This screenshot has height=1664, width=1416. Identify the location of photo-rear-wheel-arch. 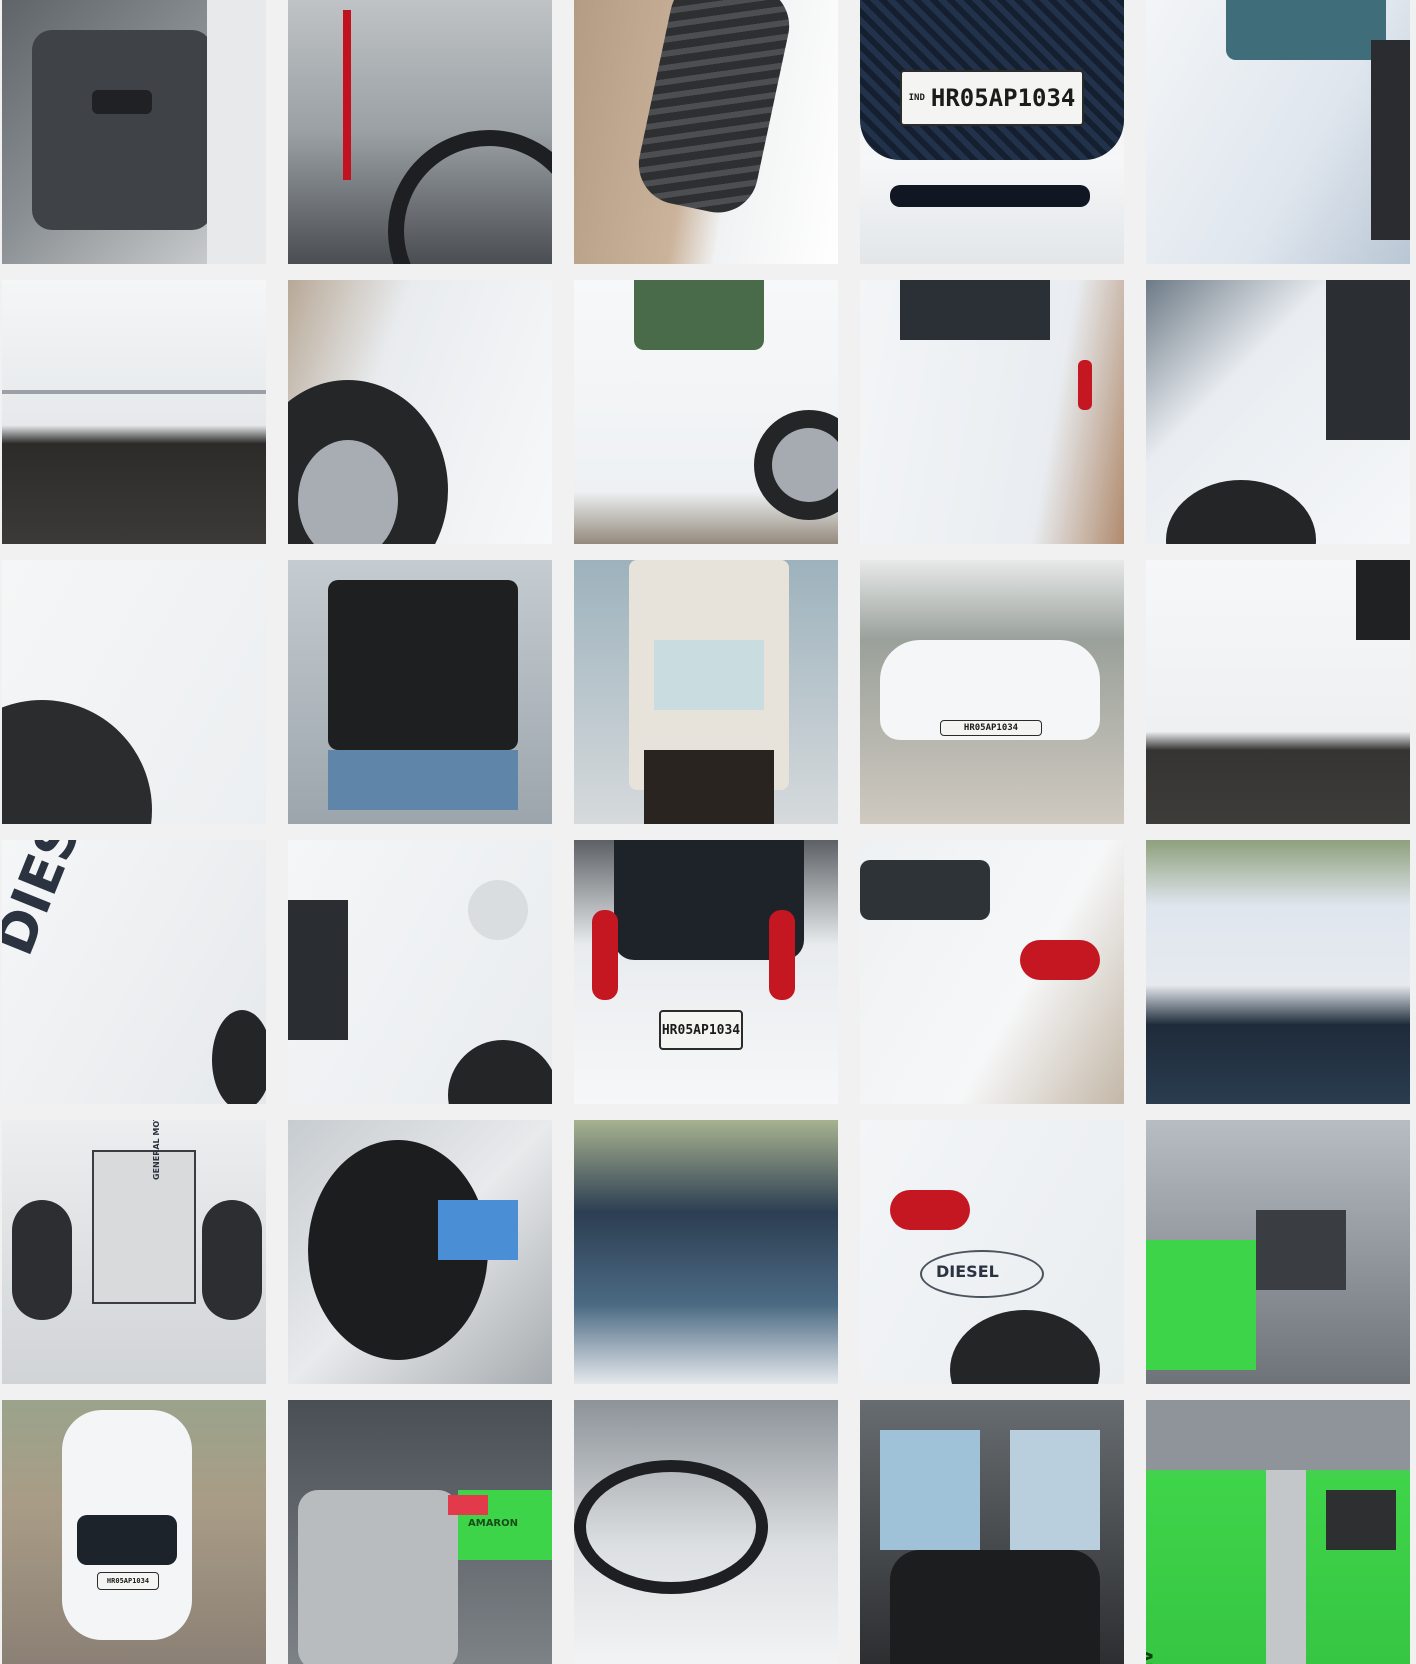
(1278, 412).